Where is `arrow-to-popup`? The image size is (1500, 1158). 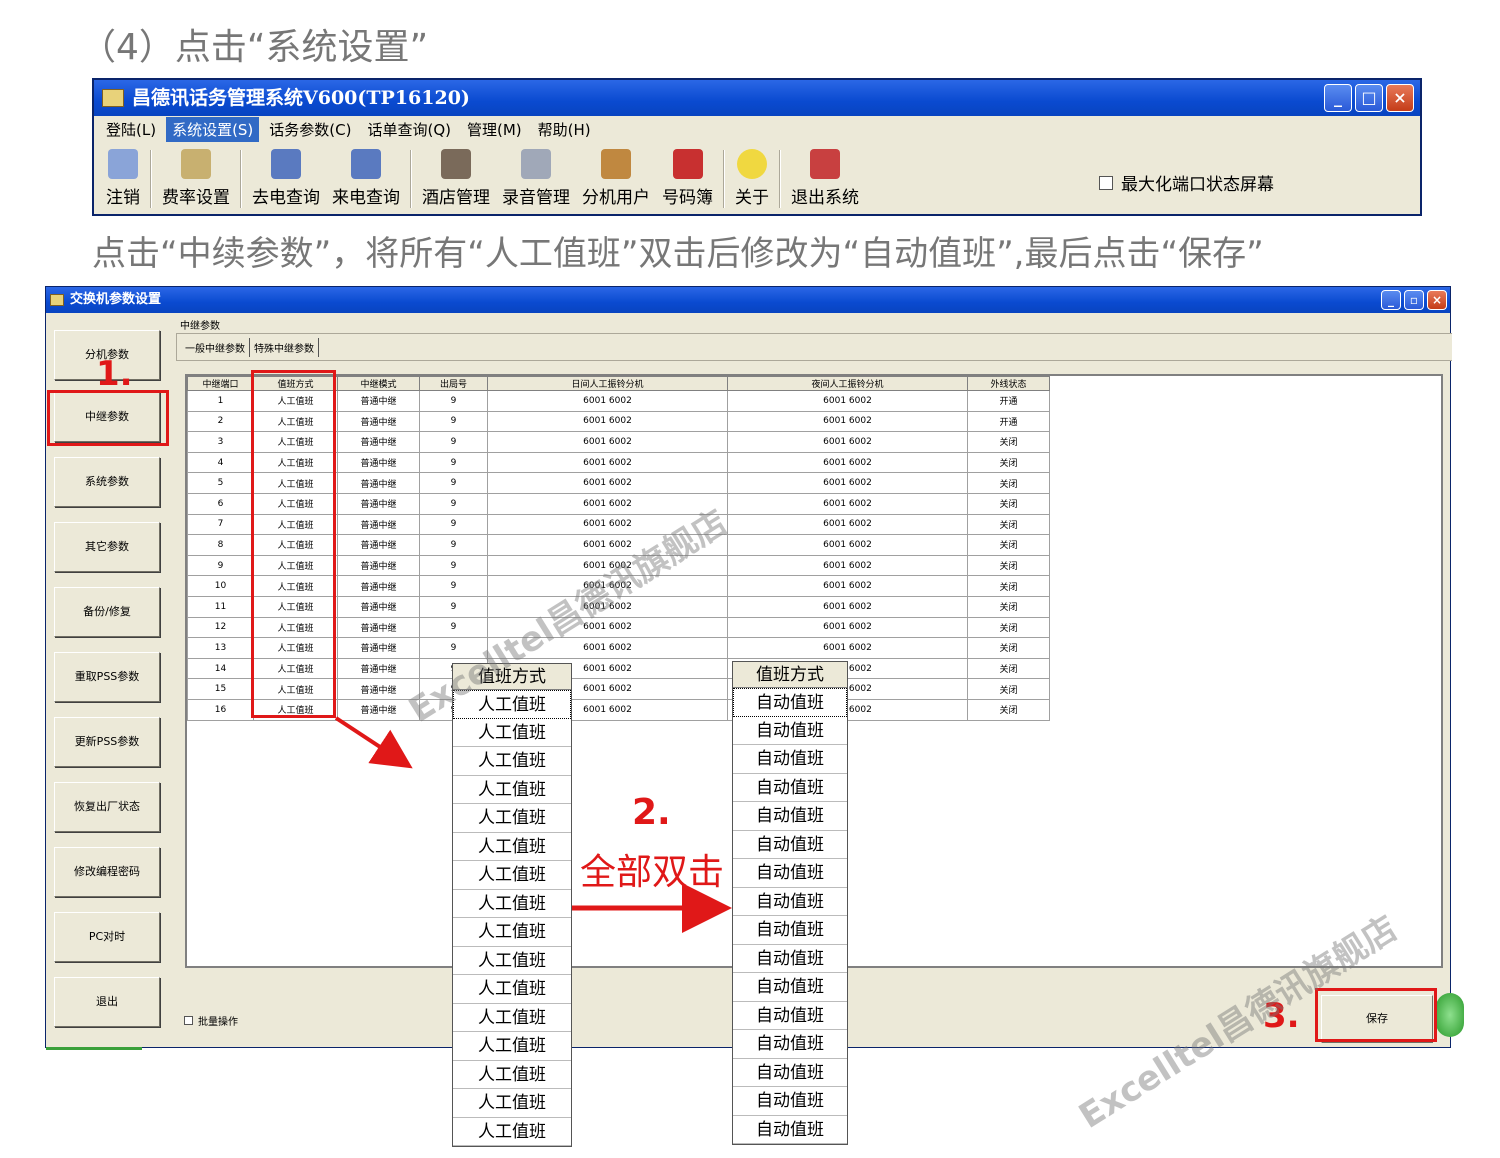 arrow-to-popup is located at coordinates (373, 742).